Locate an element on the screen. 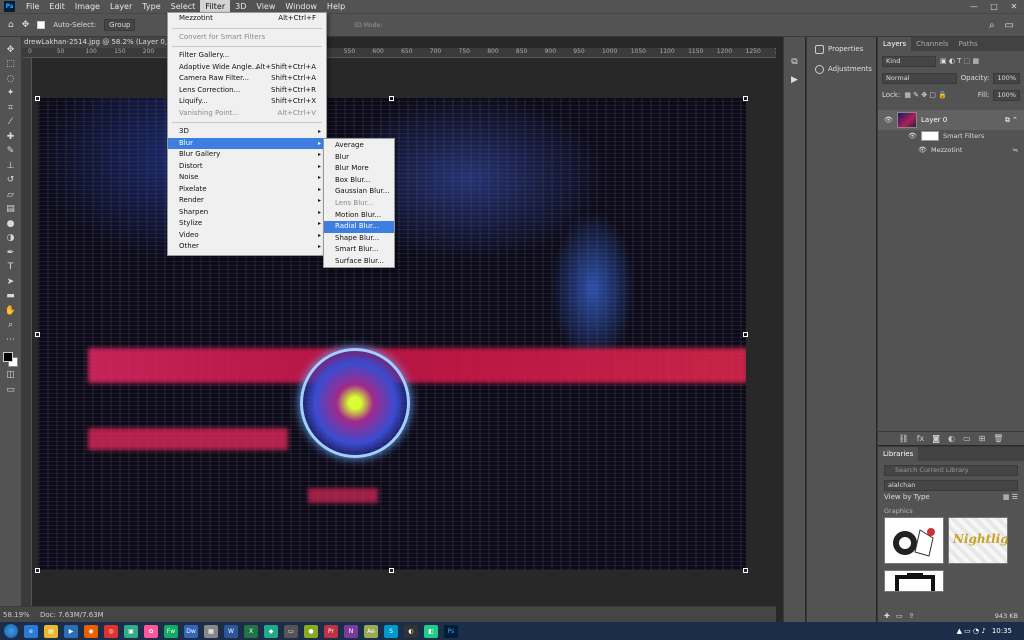 The image size is (1024, 640). filter-menu-item-other: Other ▸ is located at coordinates (247, 247).